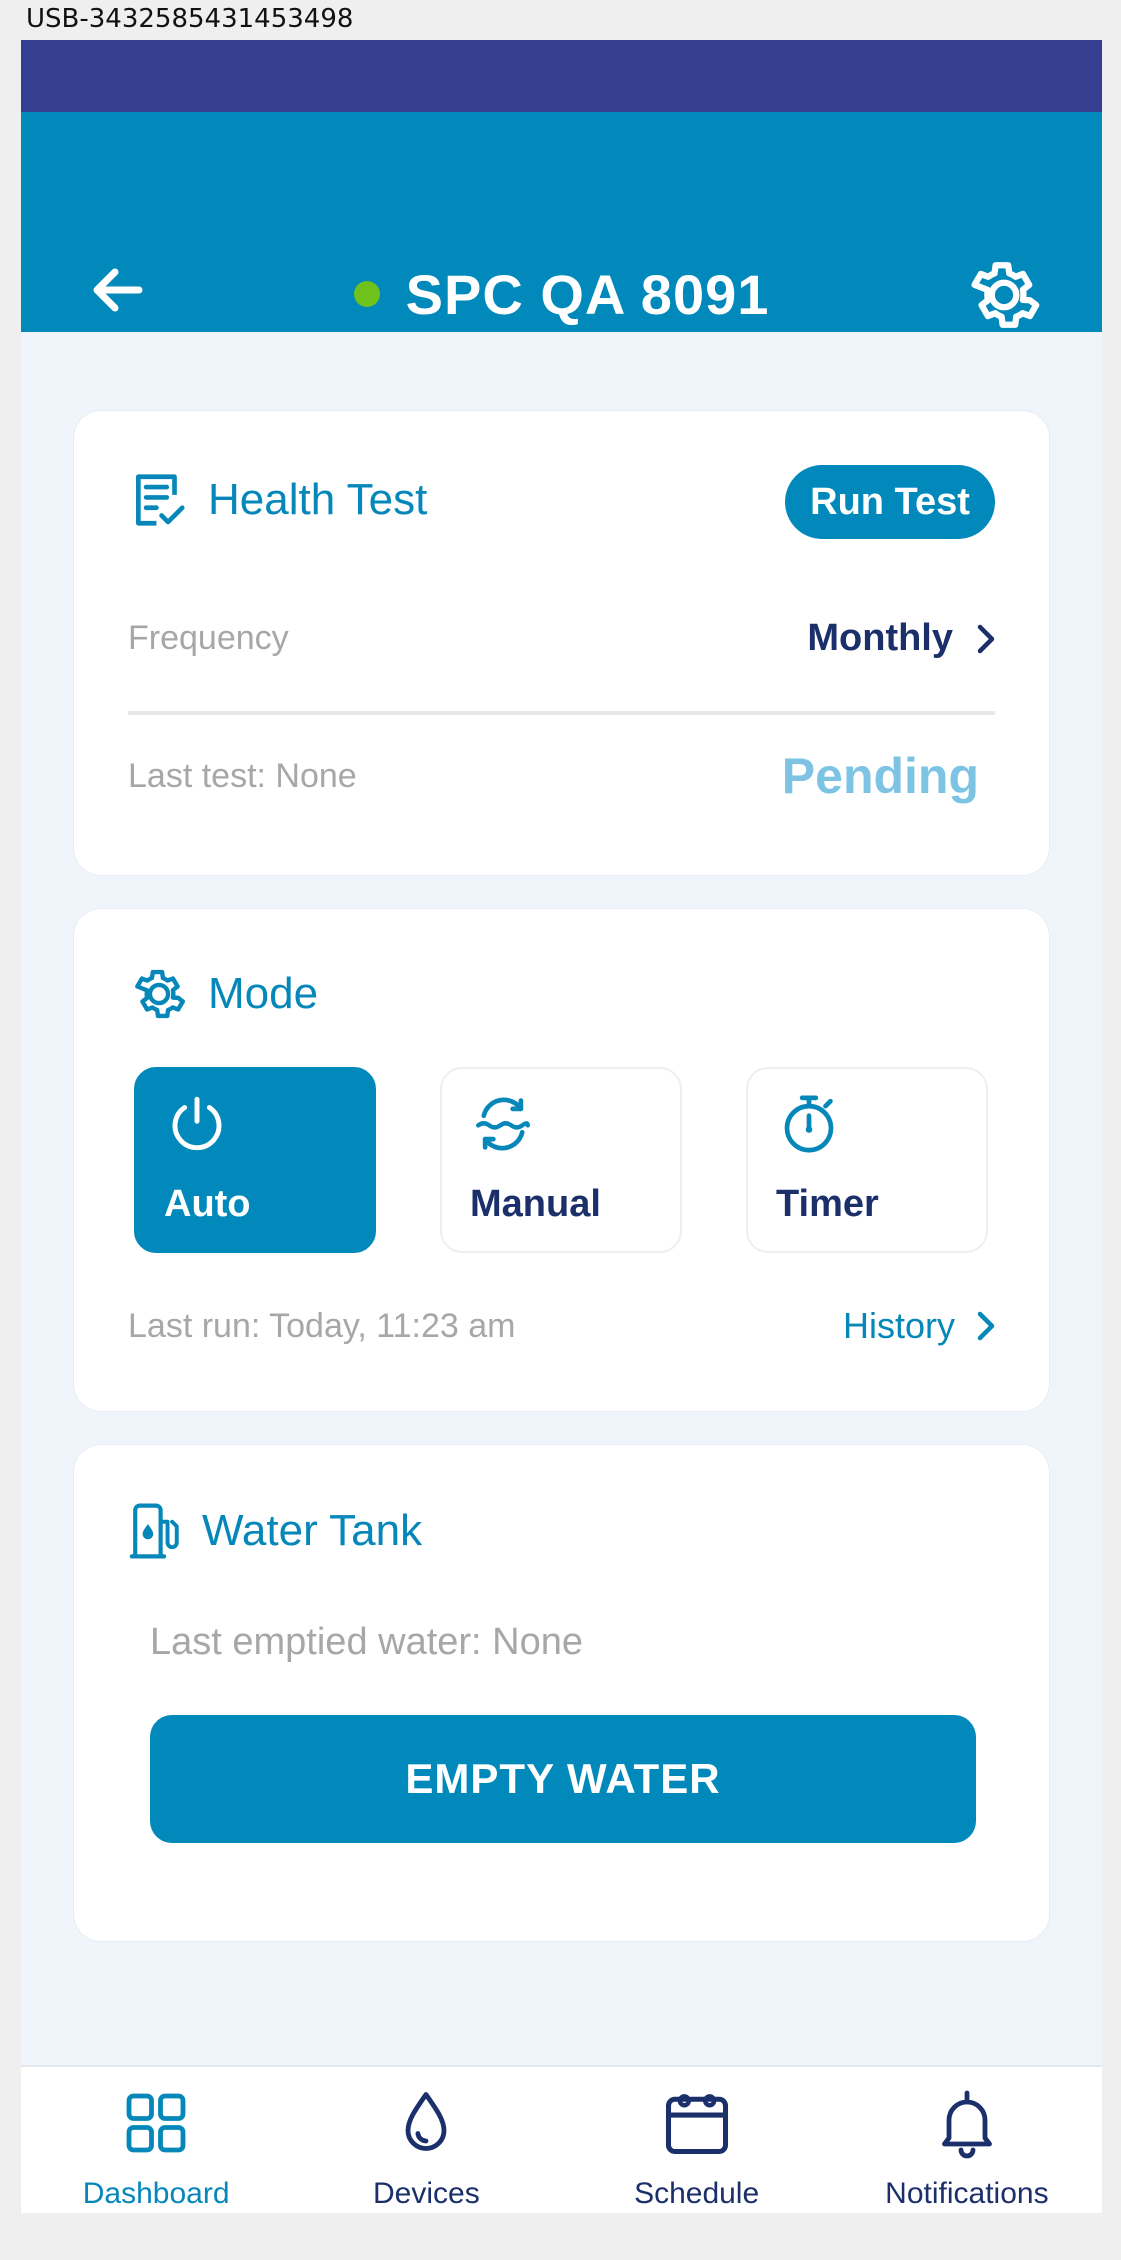  I want to click on health-test-title: Health Test, so click(318, 499).